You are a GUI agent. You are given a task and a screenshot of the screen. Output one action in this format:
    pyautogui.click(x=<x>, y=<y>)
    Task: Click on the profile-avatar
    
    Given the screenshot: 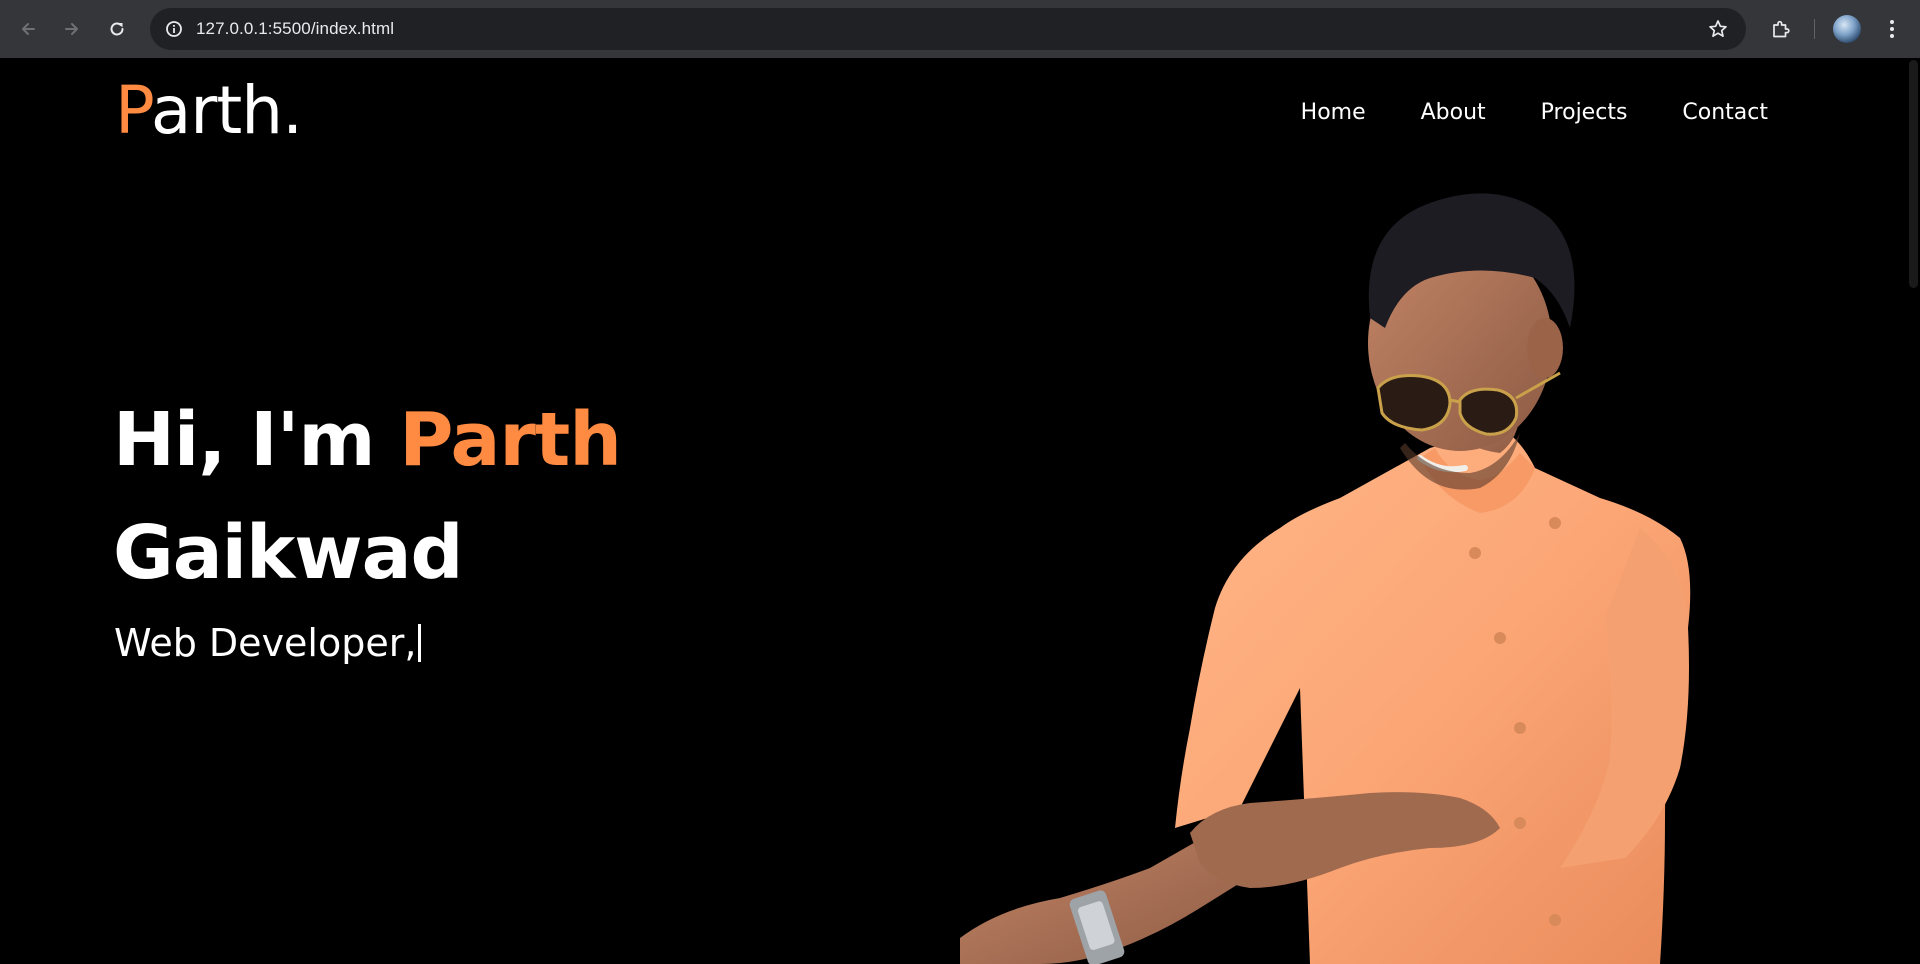 What is the action you would take?
    pyautogui.click(x=1847, y=29)
    